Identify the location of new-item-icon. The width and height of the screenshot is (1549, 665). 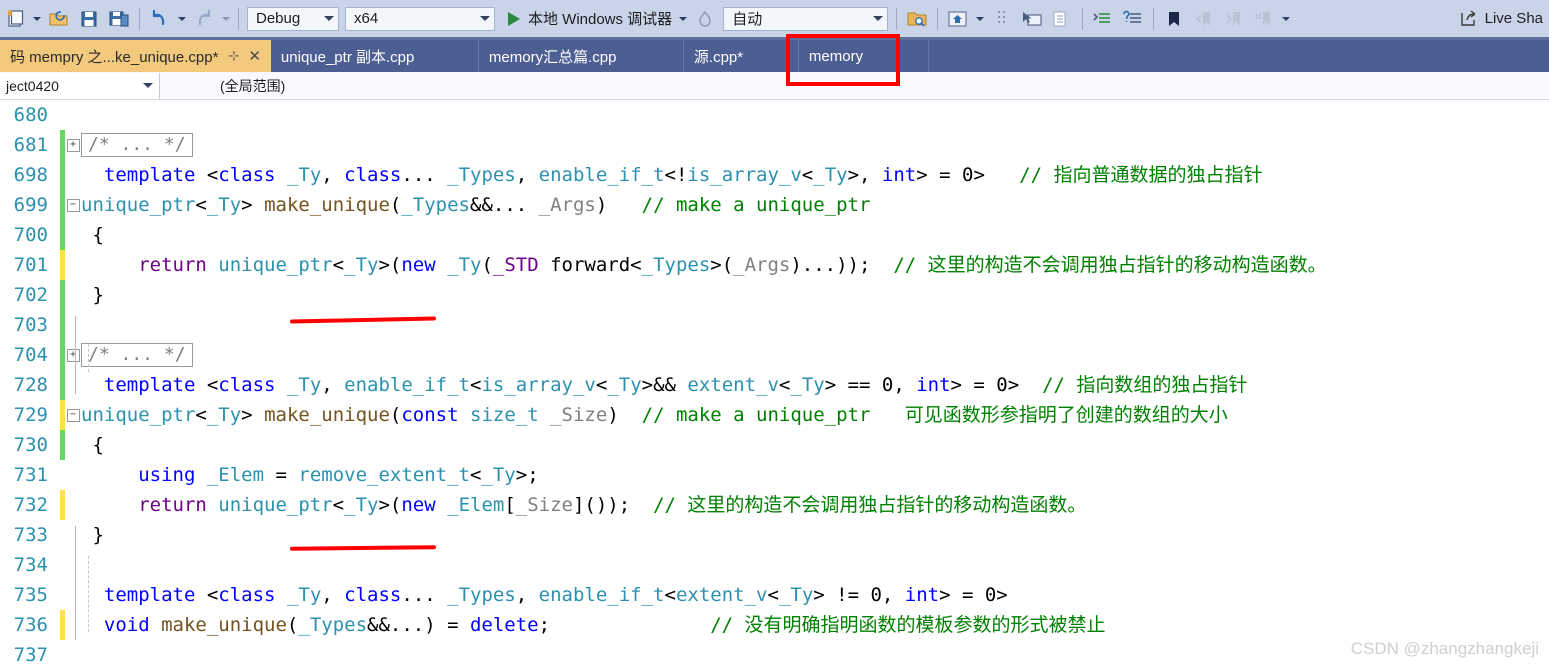
(15, 18).